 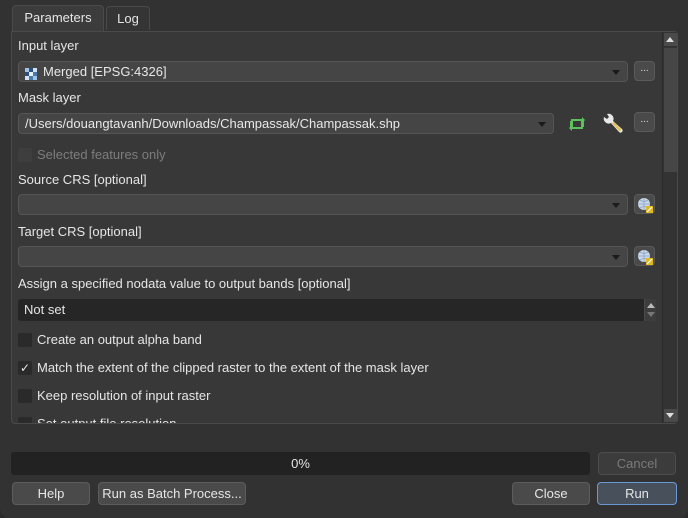 What do you see at coordinates (323, 71) in the screenshot?
I see `input-layer-combo: Merged [EPSG:4326]` at bounding box center [323, 71].